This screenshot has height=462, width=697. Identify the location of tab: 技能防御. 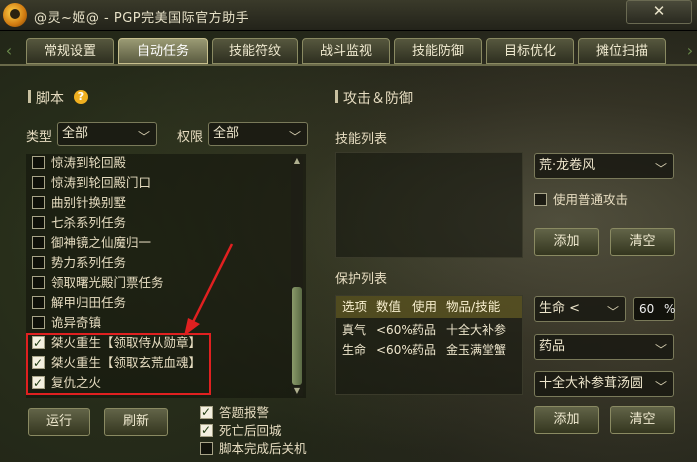
(438, 51).